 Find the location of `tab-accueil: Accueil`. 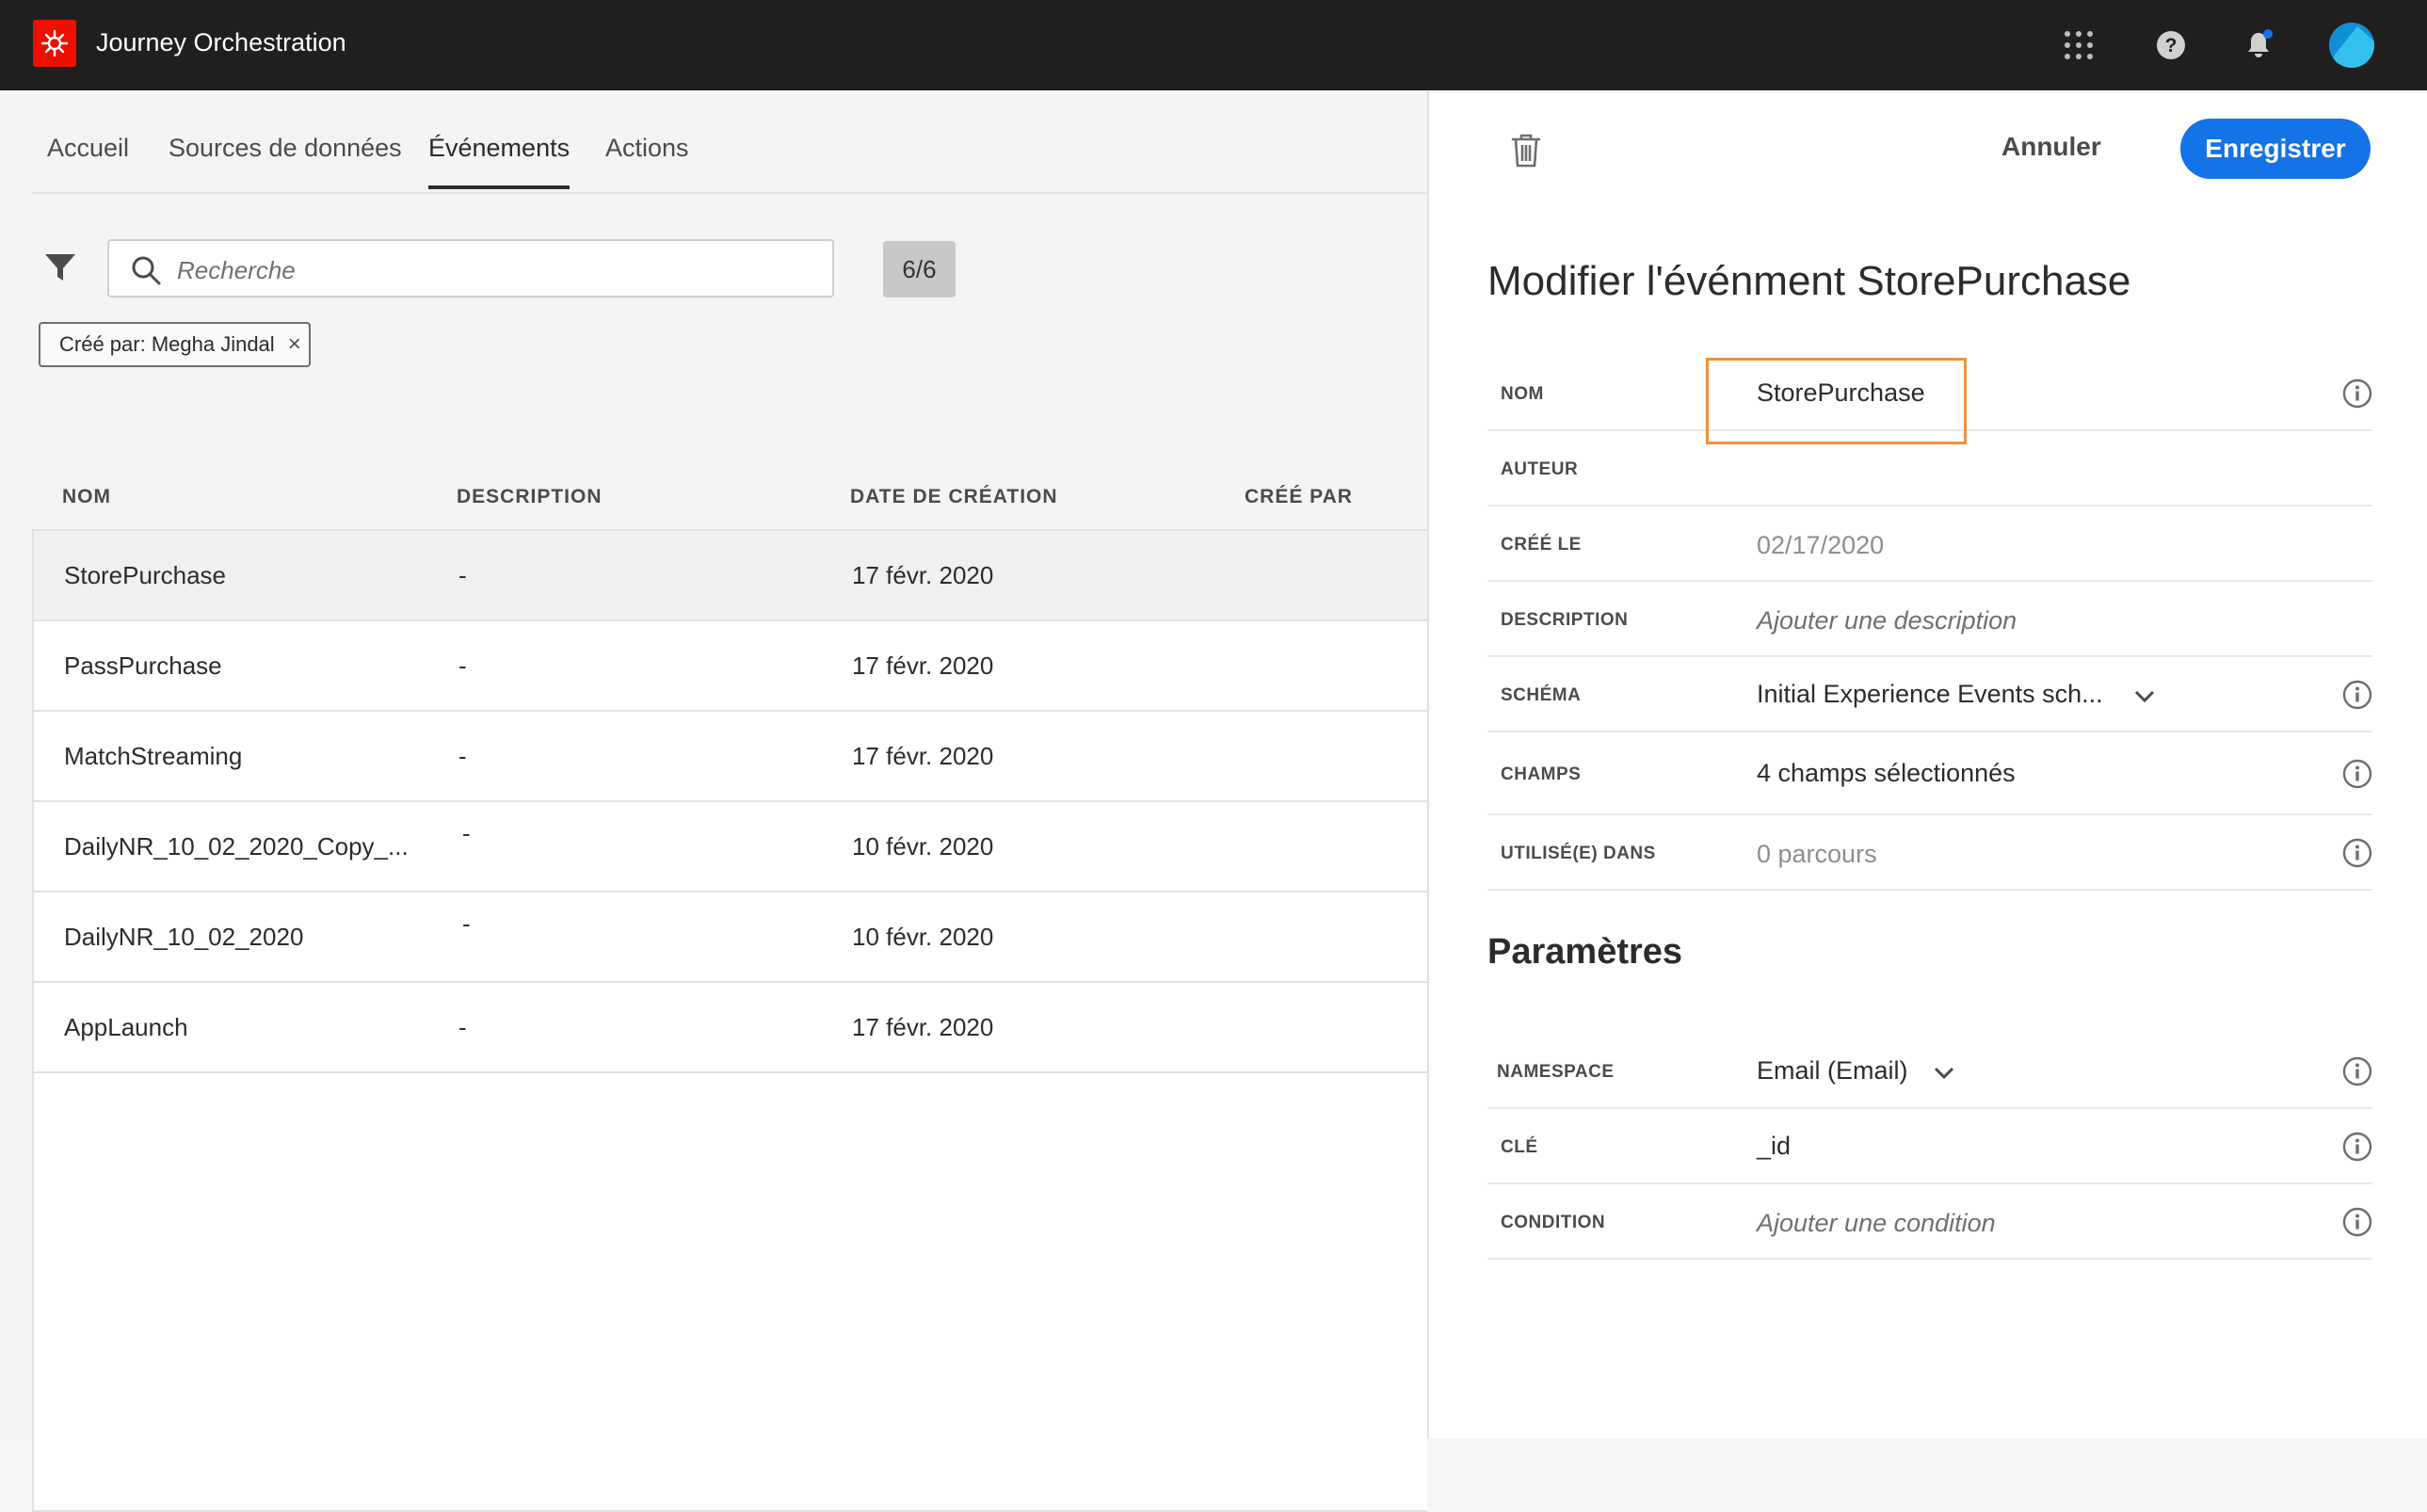

tab-accueil: Accueil is located at coordinates (88, 159).